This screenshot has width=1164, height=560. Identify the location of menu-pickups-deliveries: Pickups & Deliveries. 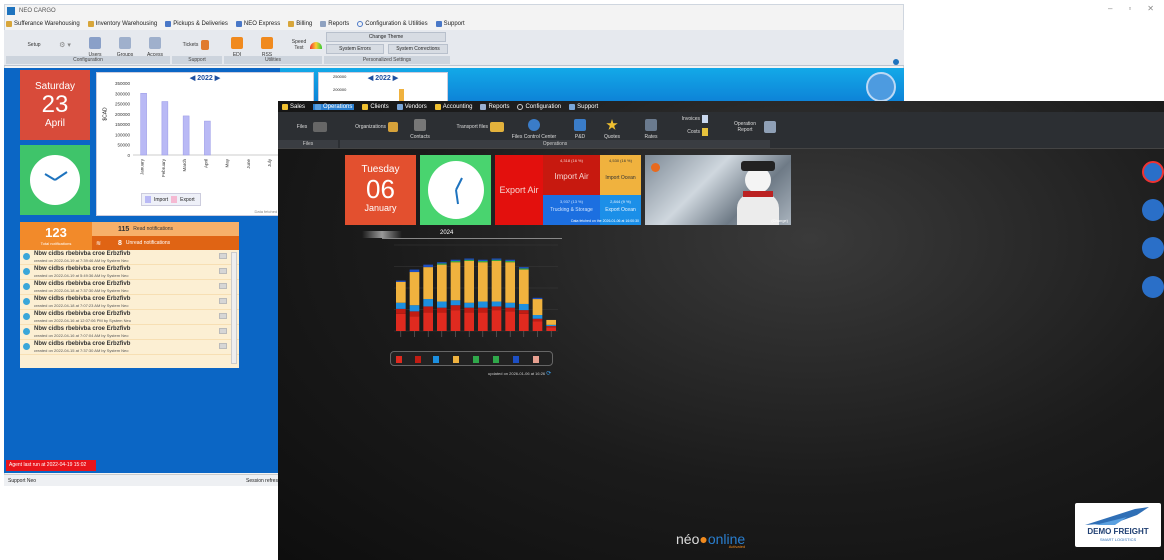
(196, 24).